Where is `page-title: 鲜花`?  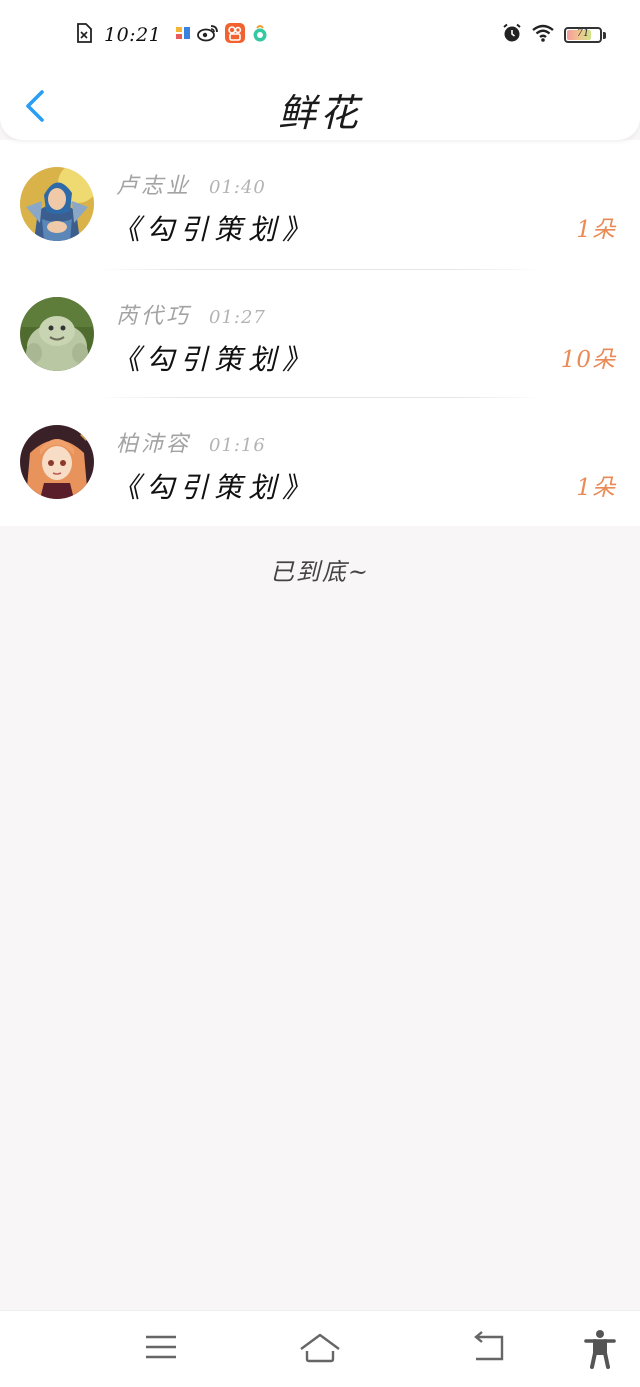
page-title: 鲜花 is located at coordinates (319, 113).